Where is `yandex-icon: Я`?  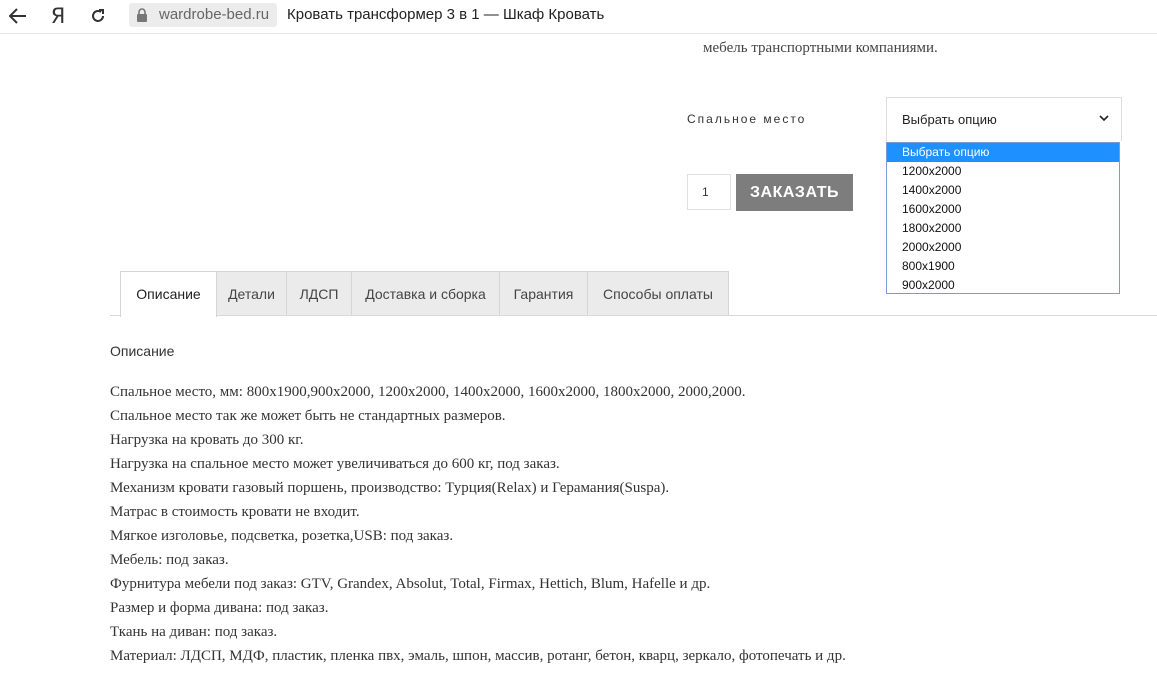
yandex-icon: Я is located at coordinates (58, 16).